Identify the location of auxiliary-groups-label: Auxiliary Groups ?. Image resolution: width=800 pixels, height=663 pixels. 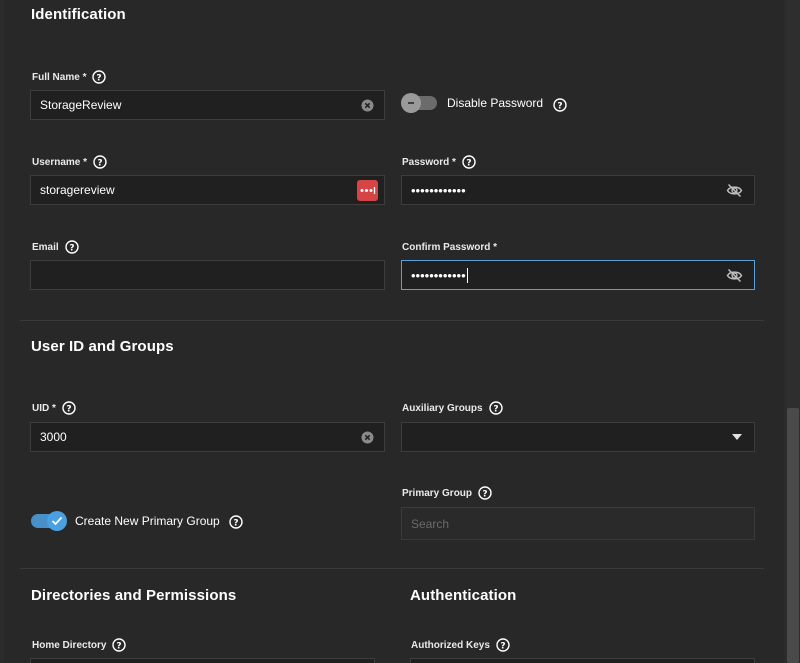
(452, 408).